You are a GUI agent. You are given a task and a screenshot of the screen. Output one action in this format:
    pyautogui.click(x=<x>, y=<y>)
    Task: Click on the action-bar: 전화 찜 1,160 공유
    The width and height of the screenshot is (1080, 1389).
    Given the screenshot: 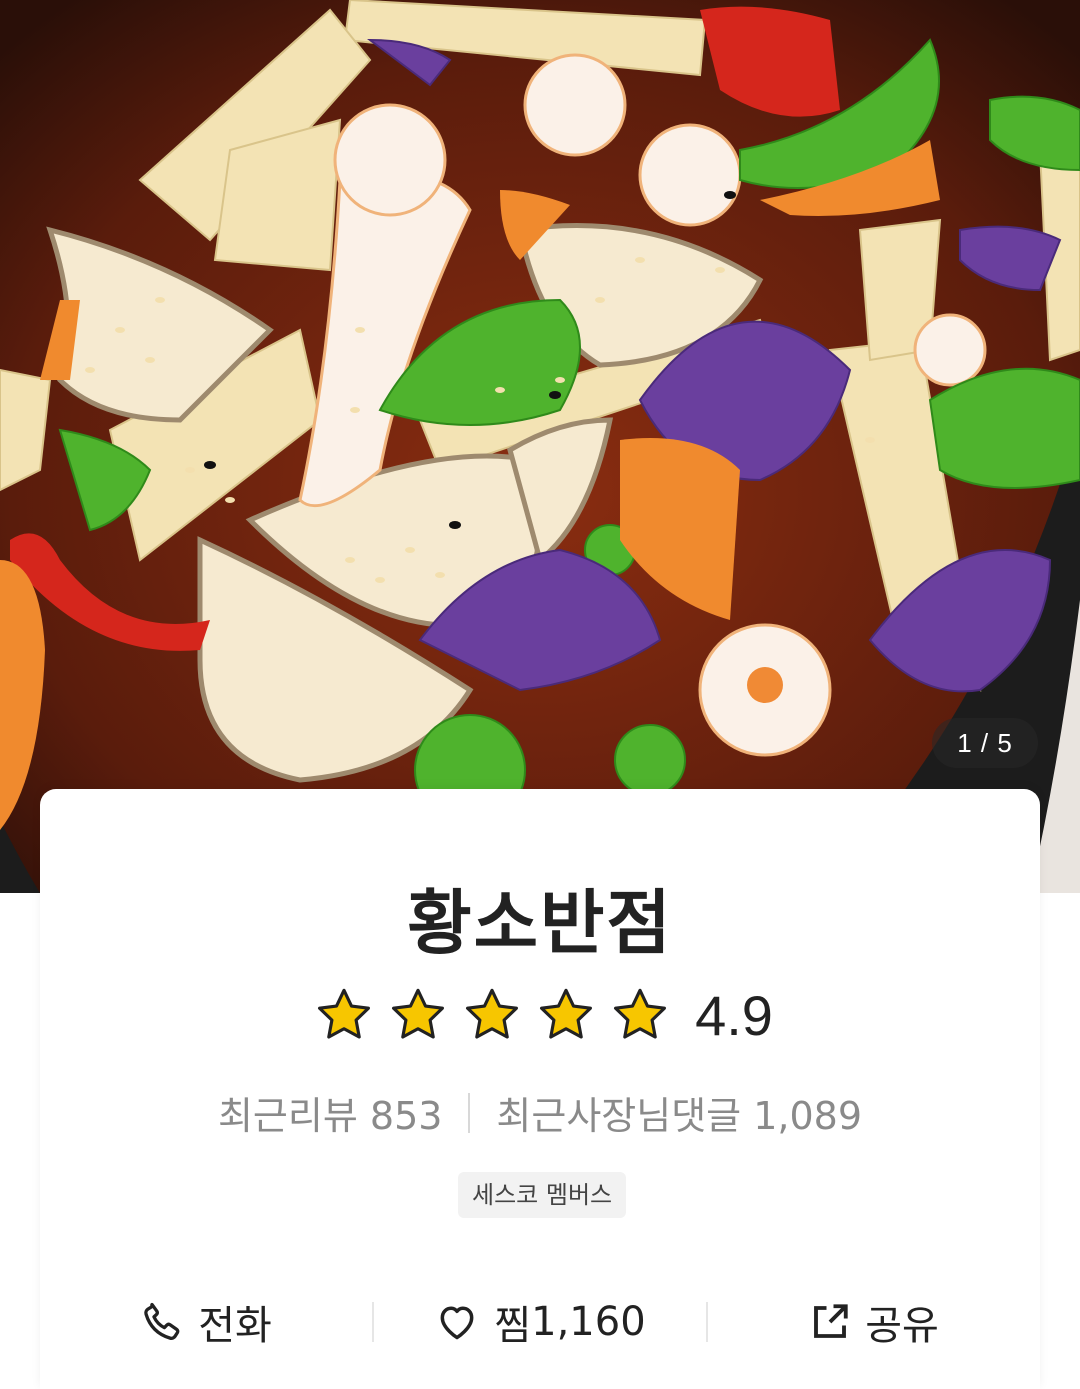 What is the action you would take?
    pyautogui.click(x=540, y=1322)
    